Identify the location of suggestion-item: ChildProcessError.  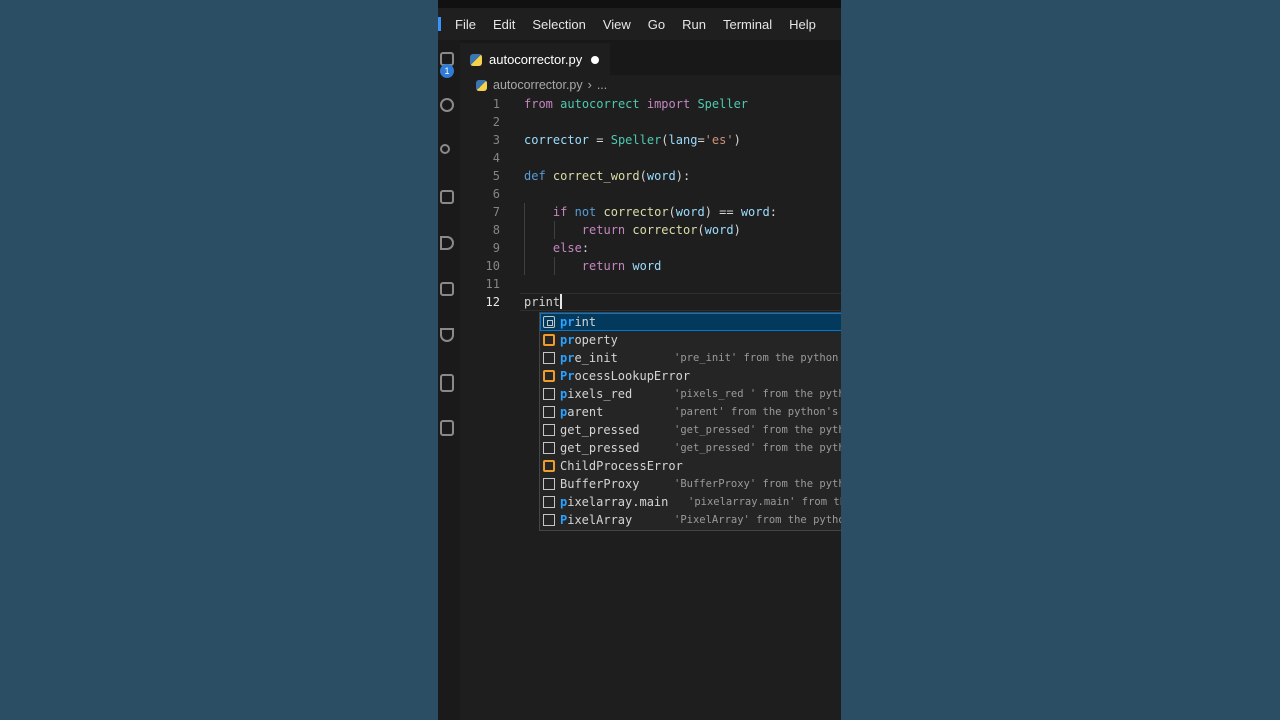
(690, 466).